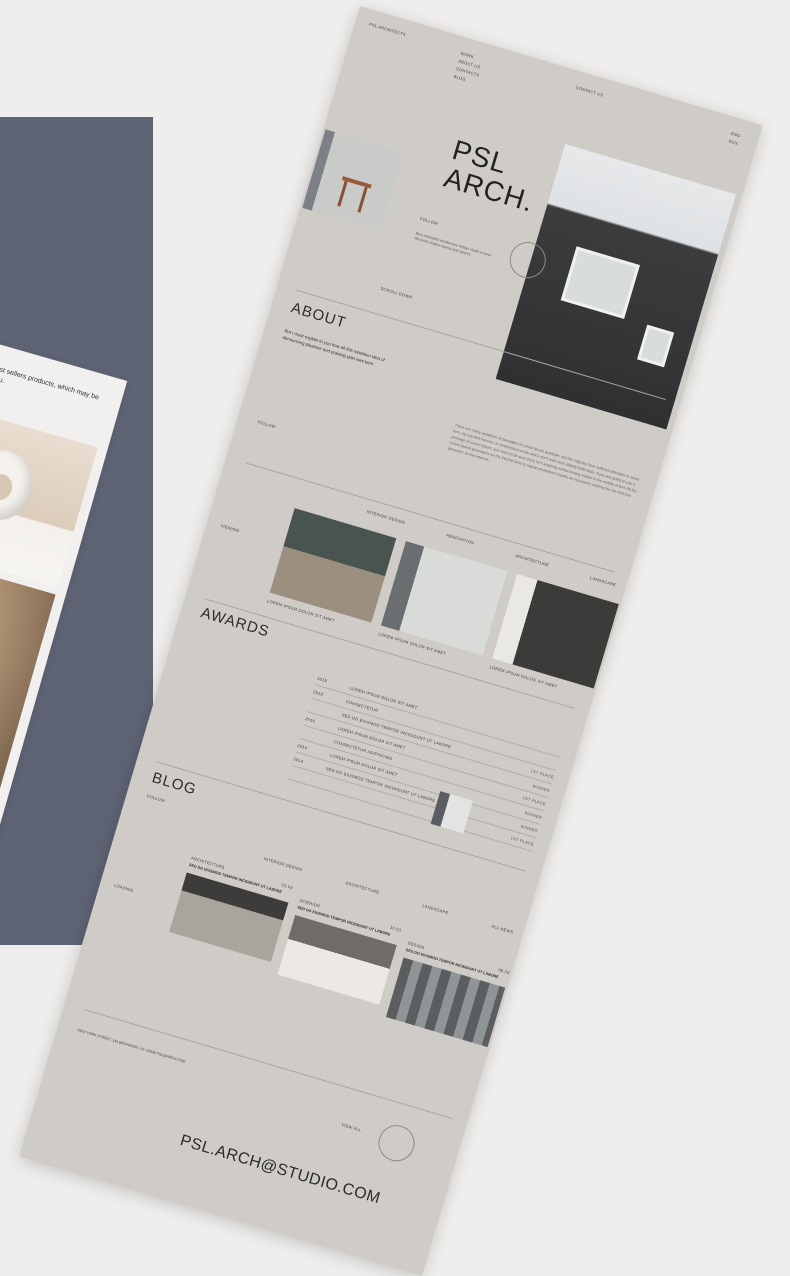  Describe the element at coordinates (124, 888) in the screenshot. I see `loading-label: LOADING` at that location.